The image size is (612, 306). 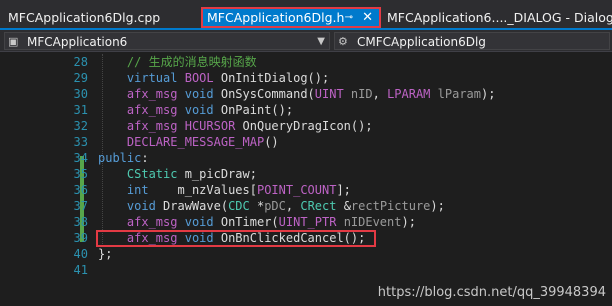 What do you see at coordinates (80, 78) in the screenshot?
I see `line-number: 29` at bounding box center [80, 78].